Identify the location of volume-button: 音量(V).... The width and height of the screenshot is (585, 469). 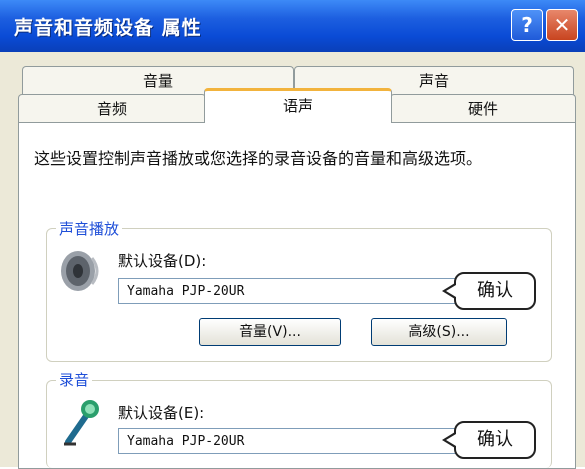
(270, 332).